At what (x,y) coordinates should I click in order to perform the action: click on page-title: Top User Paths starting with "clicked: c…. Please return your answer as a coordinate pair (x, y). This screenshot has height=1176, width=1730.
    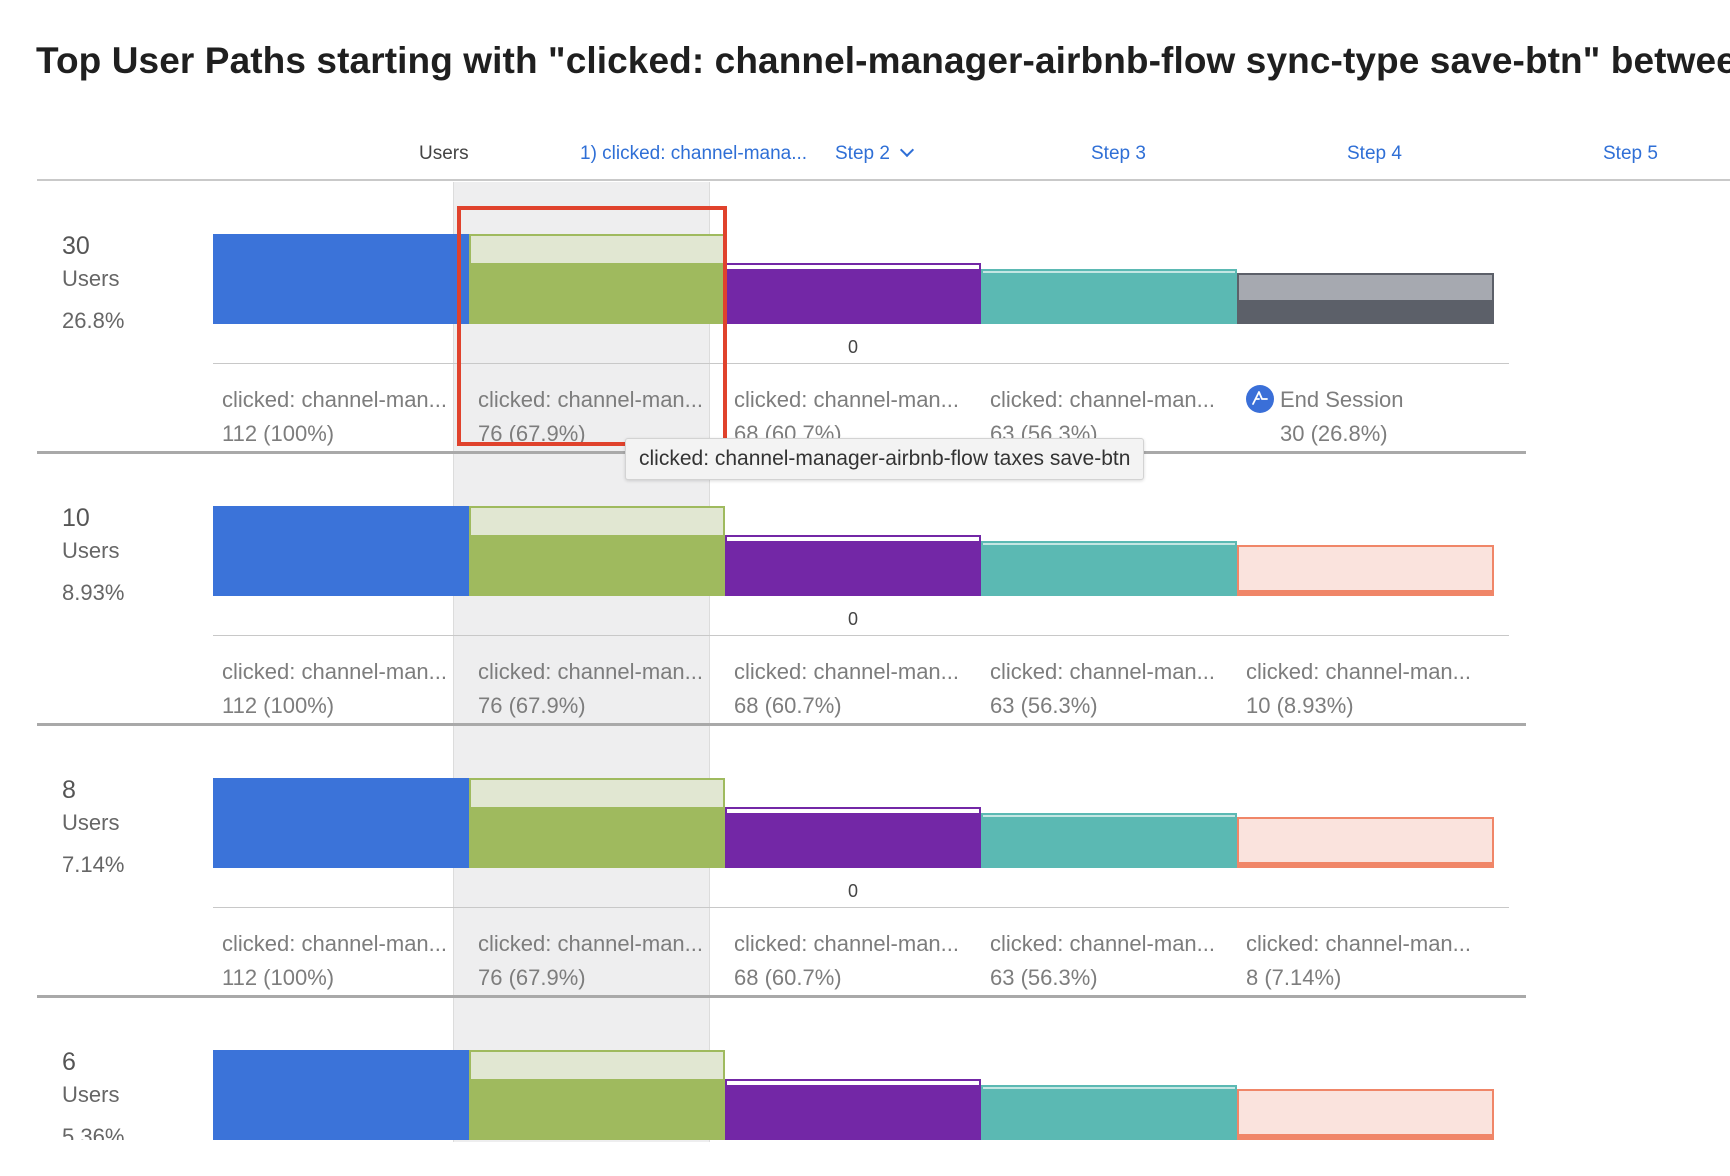
    Looking at the image, I should click on (883, 60).